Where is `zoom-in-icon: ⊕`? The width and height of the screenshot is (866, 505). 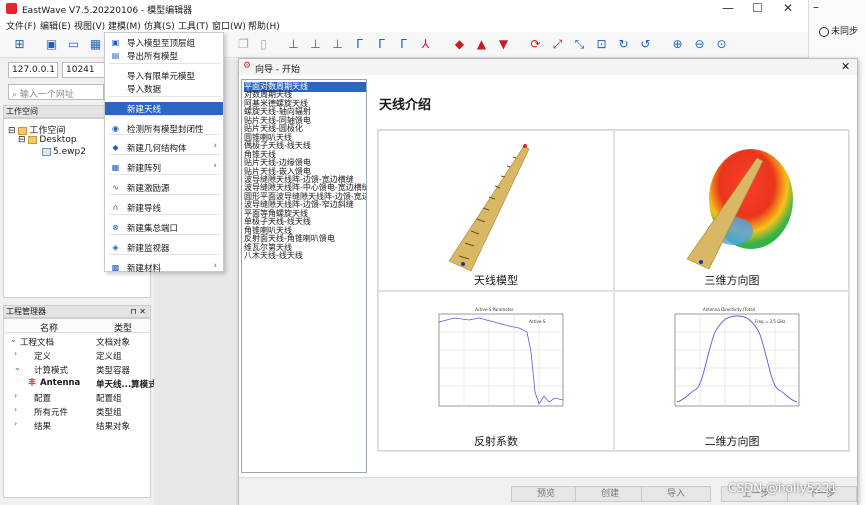
zoom-in-icon: ⊕ is located at coordinates (677, 44).